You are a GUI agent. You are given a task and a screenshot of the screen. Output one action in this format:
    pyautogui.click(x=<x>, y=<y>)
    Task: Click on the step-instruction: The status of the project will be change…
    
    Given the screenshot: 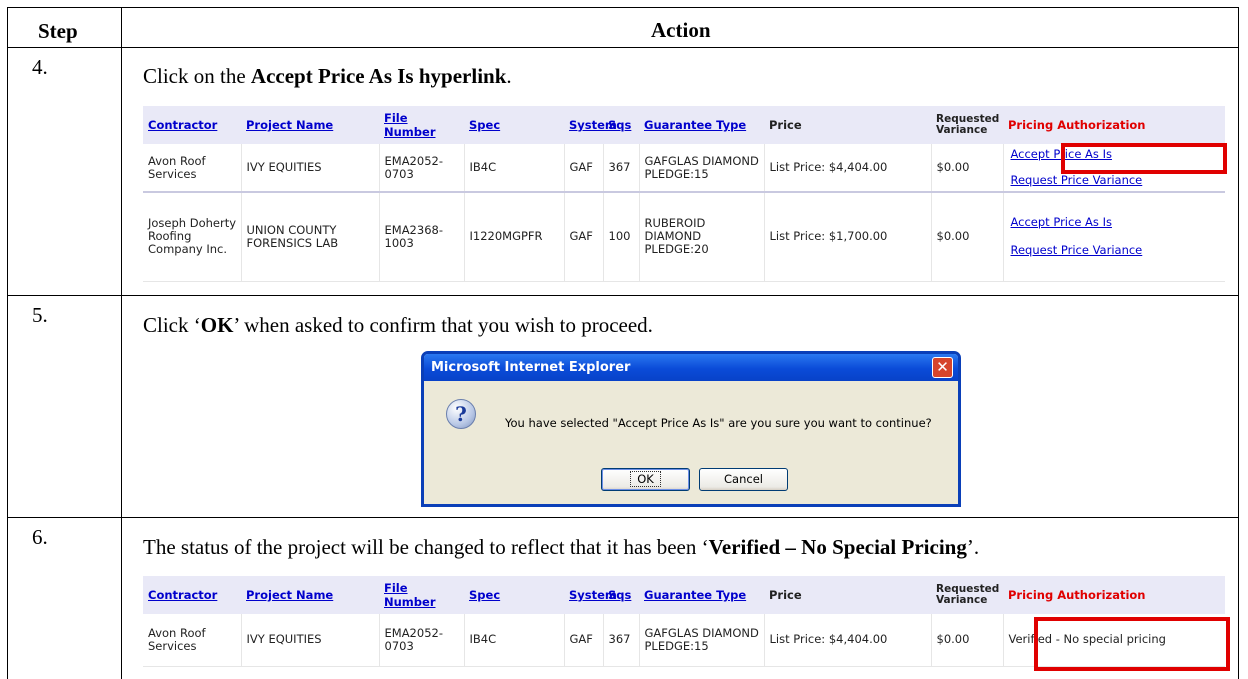 What is the action you would take?
    pyautogui.click(x=561, y=547)
    